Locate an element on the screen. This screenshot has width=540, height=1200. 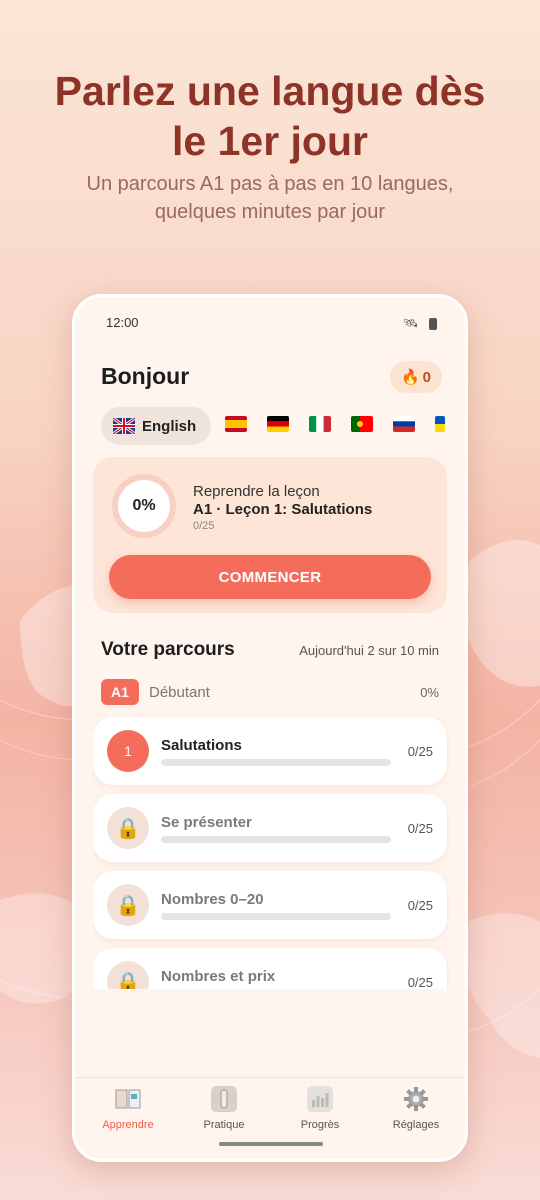
resume-label: Reprendre la leçon is located at coordinates (256, 491).